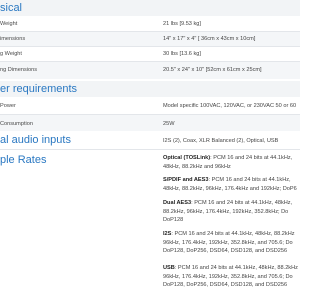 This screenshot has width=320, height=300. What do you see at coordinates (9, 24) in the screenshot?
I see `spec-label: Weight` at bounding box center [9, 24].